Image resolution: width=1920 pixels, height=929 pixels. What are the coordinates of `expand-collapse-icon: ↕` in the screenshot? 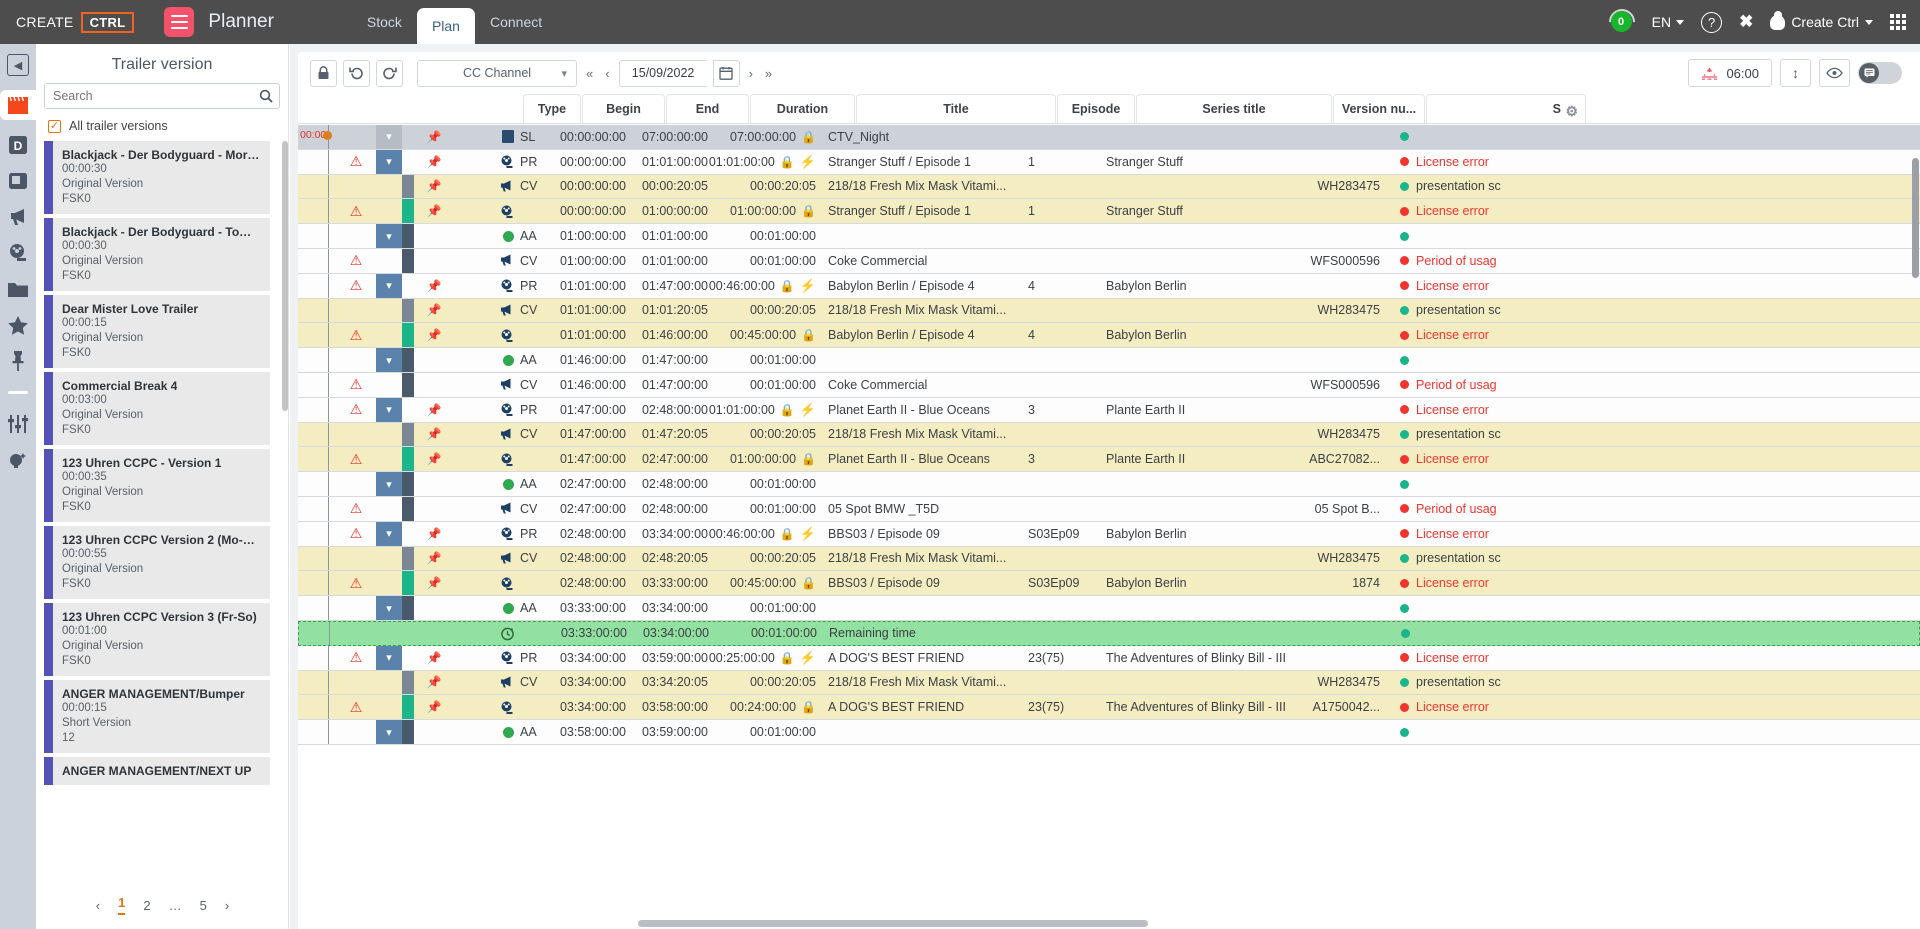 It's located at (1795, 73).